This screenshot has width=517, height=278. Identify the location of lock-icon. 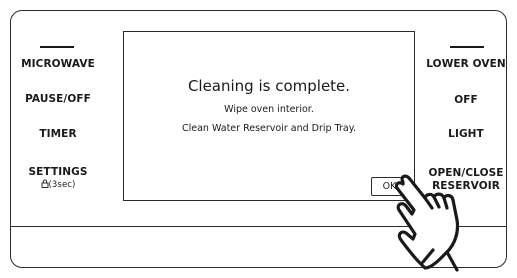
(44, 183).